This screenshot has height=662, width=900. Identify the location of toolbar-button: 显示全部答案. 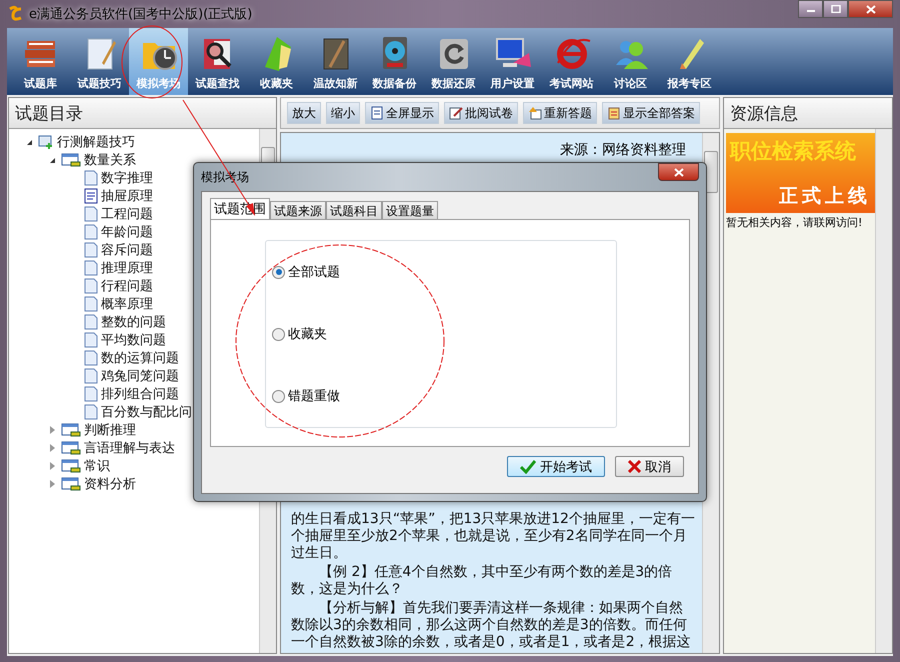
(651, 113).